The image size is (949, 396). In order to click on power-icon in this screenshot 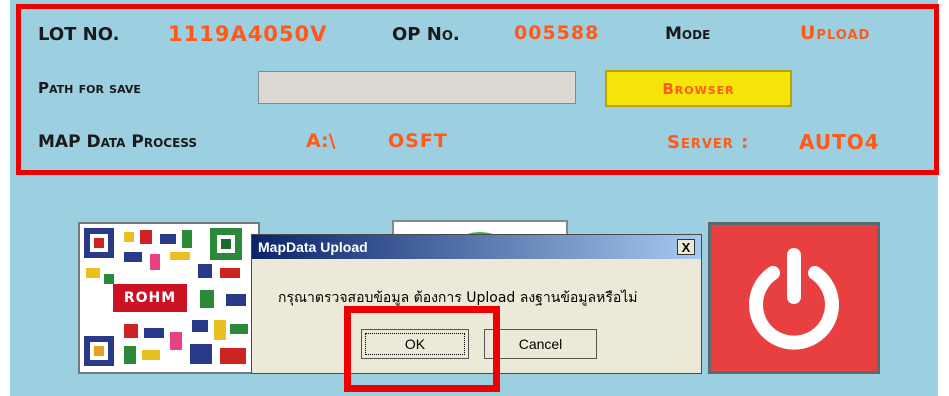, I will do `click(794, 299)`.